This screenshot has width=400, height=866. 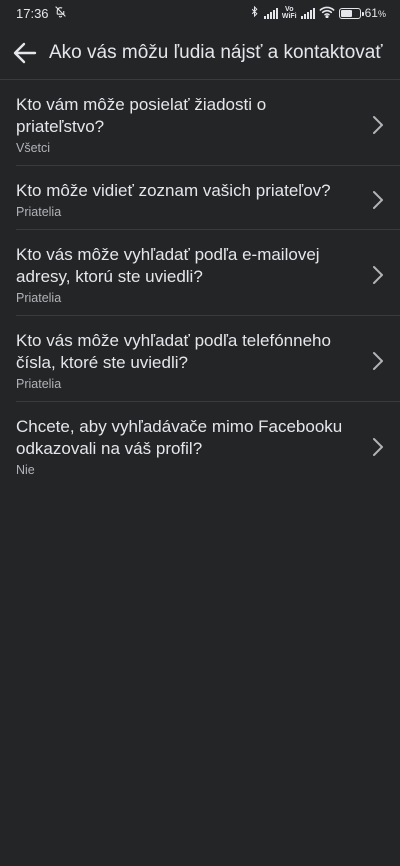 I want to click on wifi-icon, so click(x=327, y=13).